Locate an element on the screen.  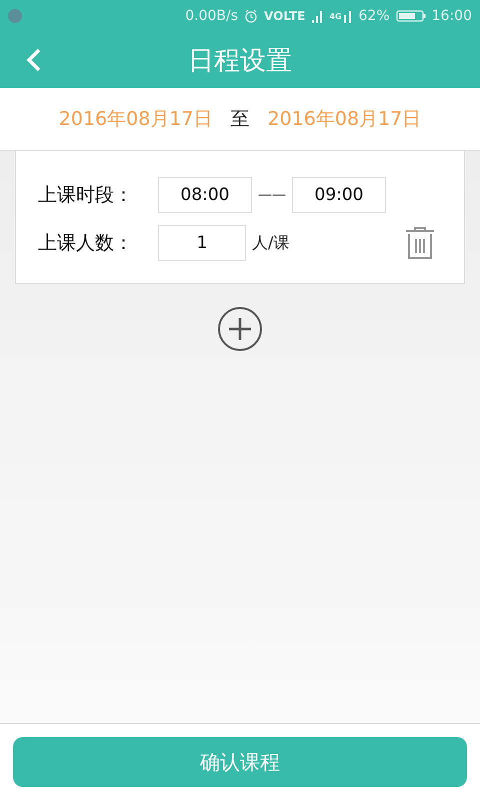
clock: 16:00 is located at coordinates (452, 16).